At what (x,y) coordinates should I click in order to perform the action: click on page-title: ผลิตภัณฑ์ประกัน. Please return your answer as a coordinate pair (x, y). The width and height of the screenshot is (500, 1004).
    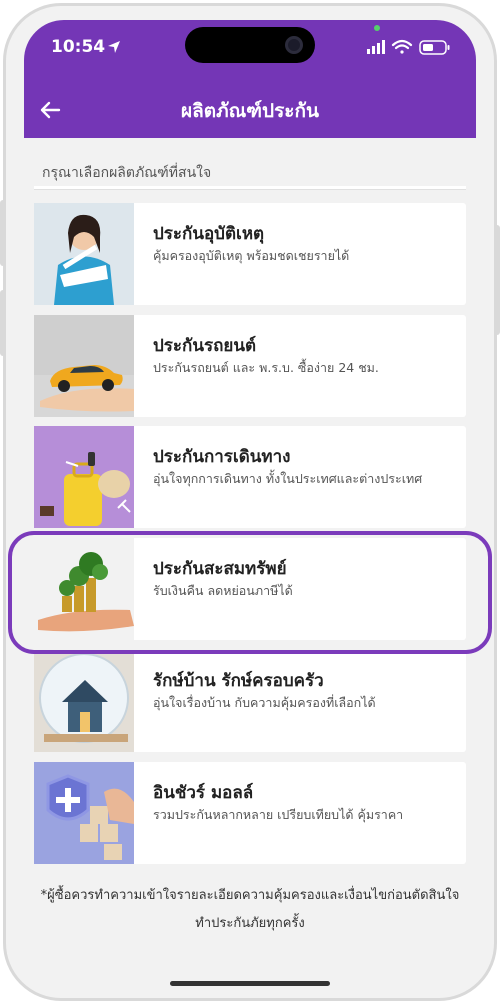
    Looking at the image, I should click on (249, 111).